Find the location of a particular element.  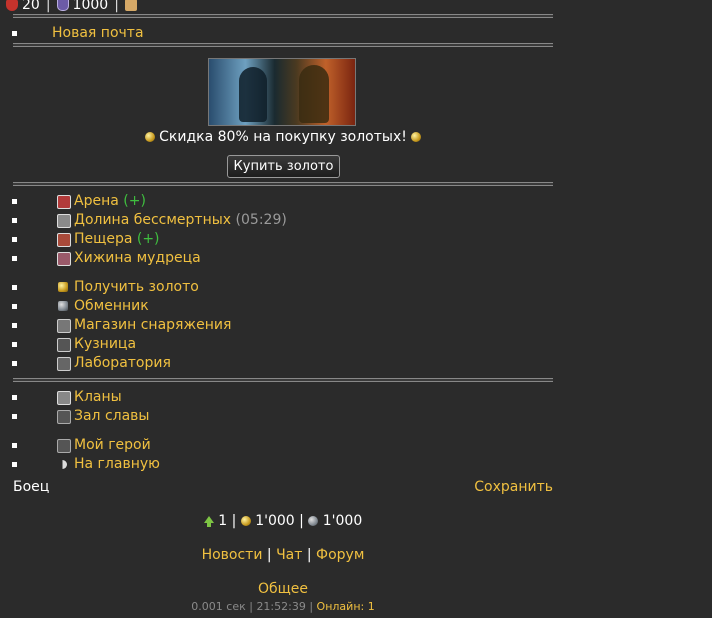

hero-icon is located at coordinates (64, 446).